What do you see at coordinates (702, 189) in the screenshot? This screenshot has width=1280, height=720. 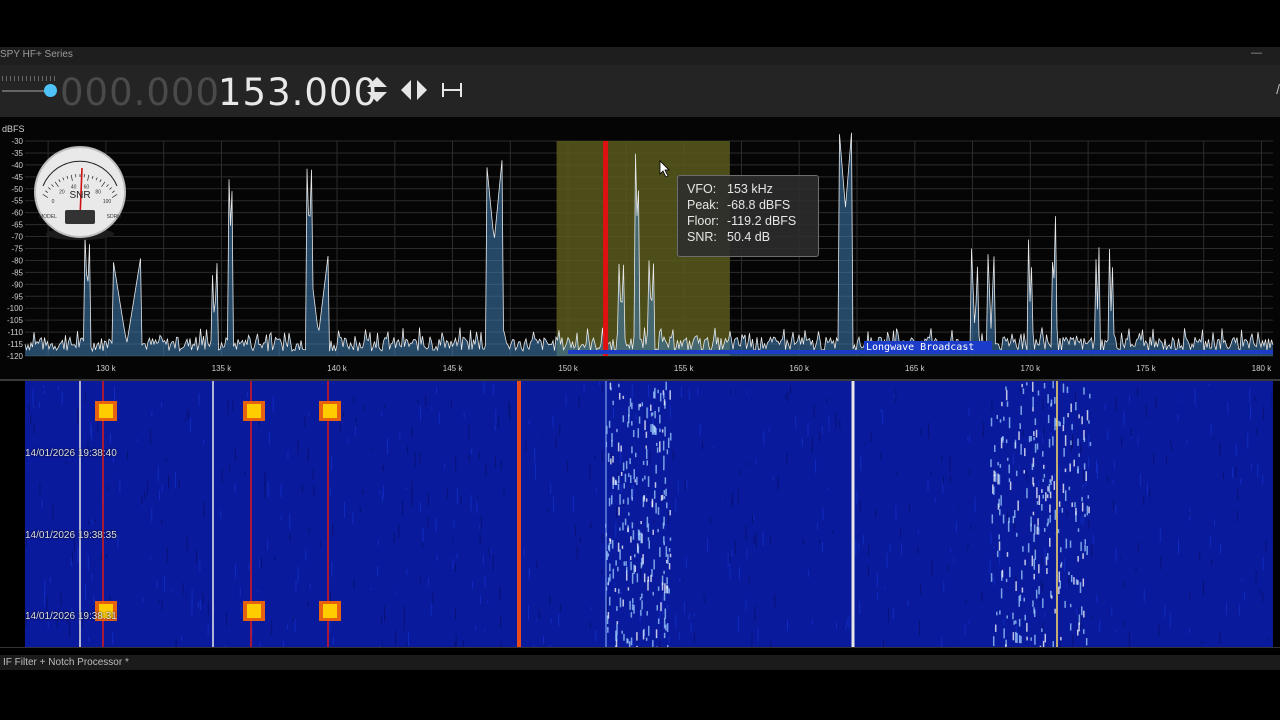 I see `tooltip-vfo-label: VFO:` at bounding box center [702, 189].